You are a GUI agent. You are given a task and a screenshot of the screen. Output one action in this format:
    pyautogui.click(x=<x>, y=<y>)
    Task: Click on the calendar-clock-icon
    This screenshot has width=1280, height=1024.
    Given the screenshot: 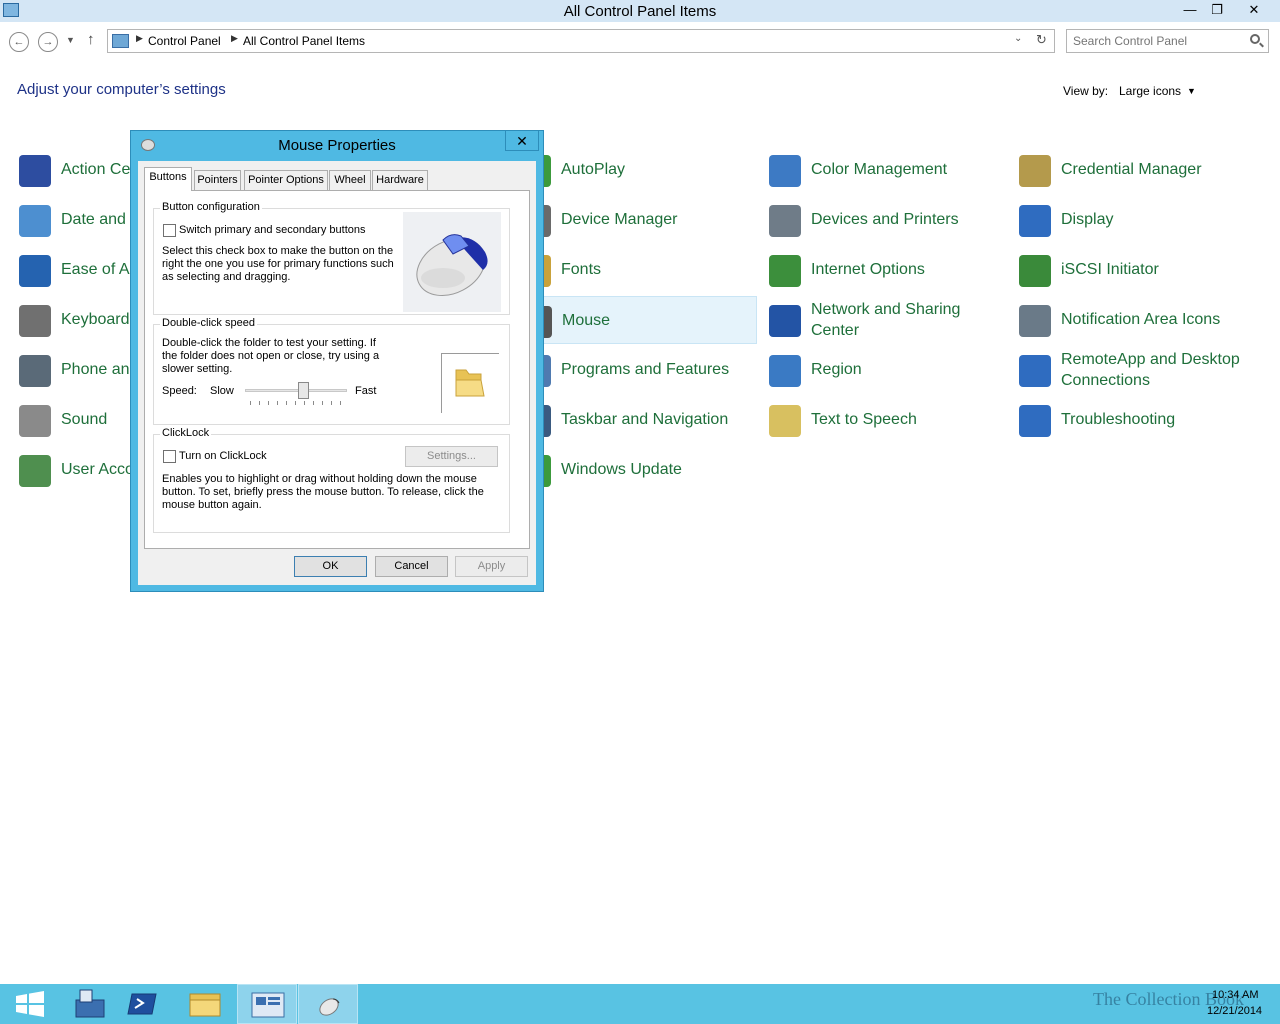 What is the action you would take?
    pyautogui.click(x=35, y=221)
    